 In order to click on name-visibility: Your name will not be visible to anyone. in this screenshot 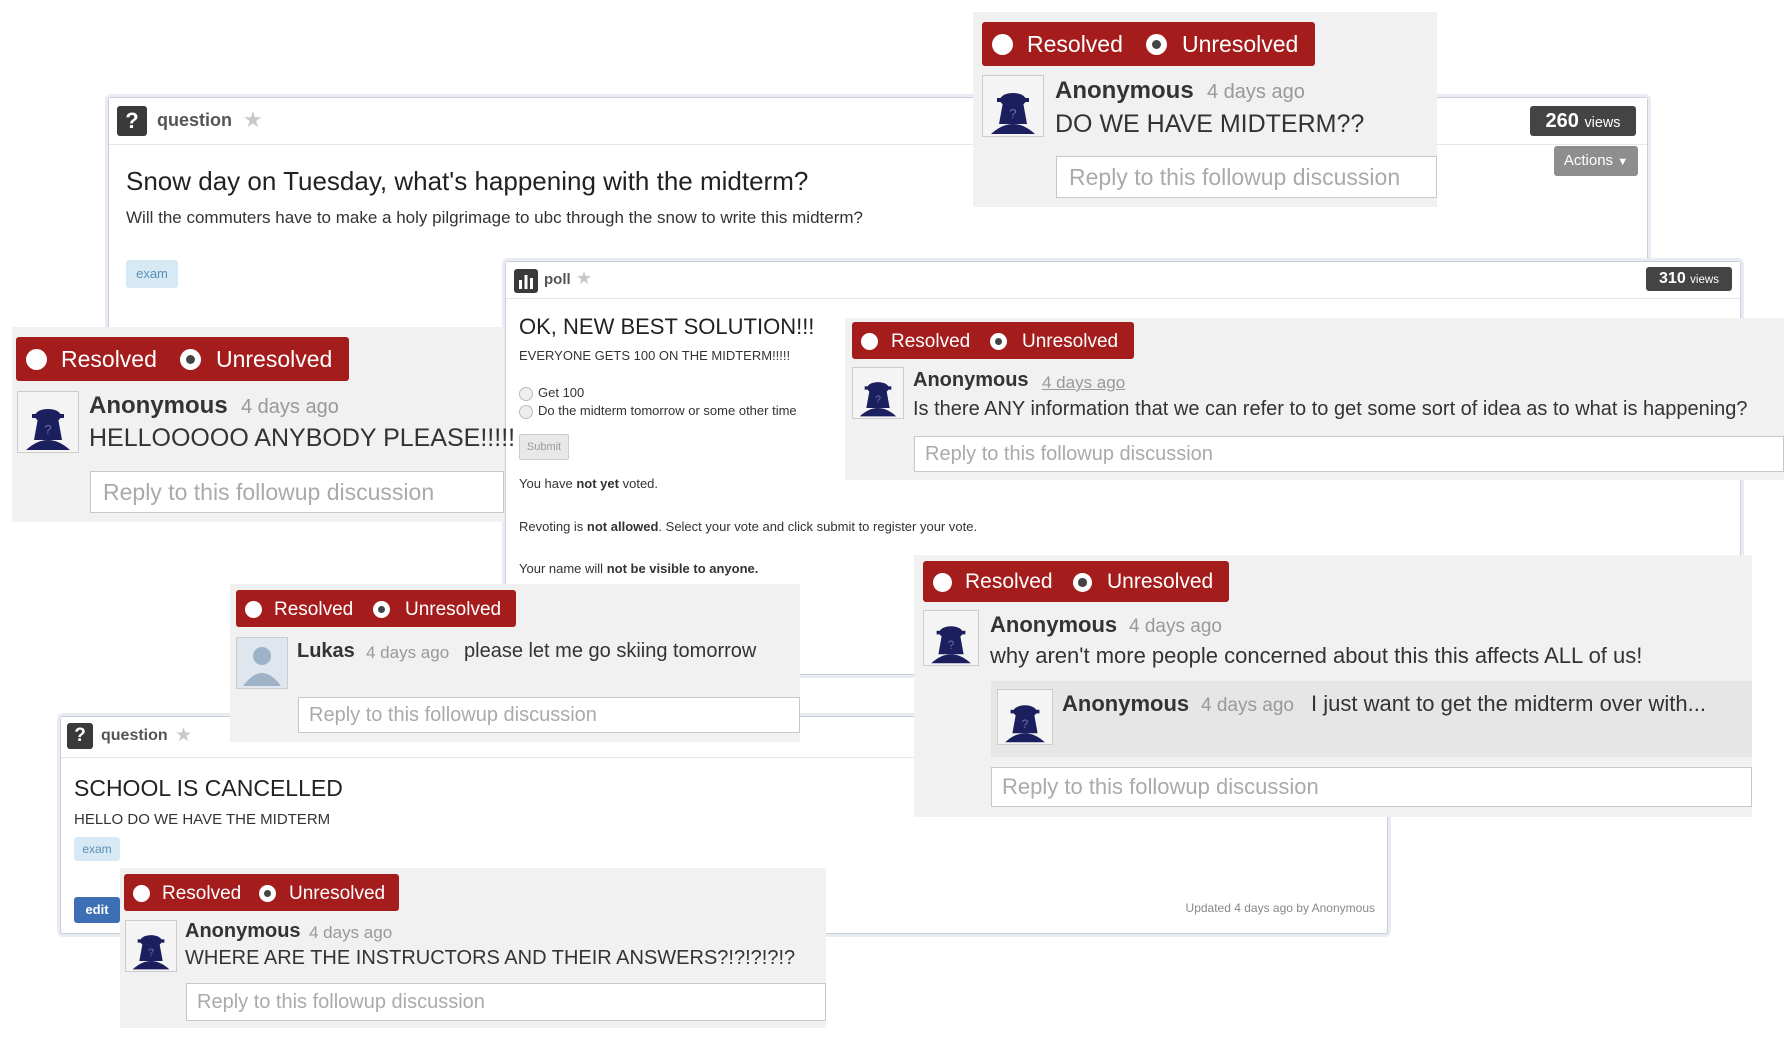, I will do `click(638, 568)`.